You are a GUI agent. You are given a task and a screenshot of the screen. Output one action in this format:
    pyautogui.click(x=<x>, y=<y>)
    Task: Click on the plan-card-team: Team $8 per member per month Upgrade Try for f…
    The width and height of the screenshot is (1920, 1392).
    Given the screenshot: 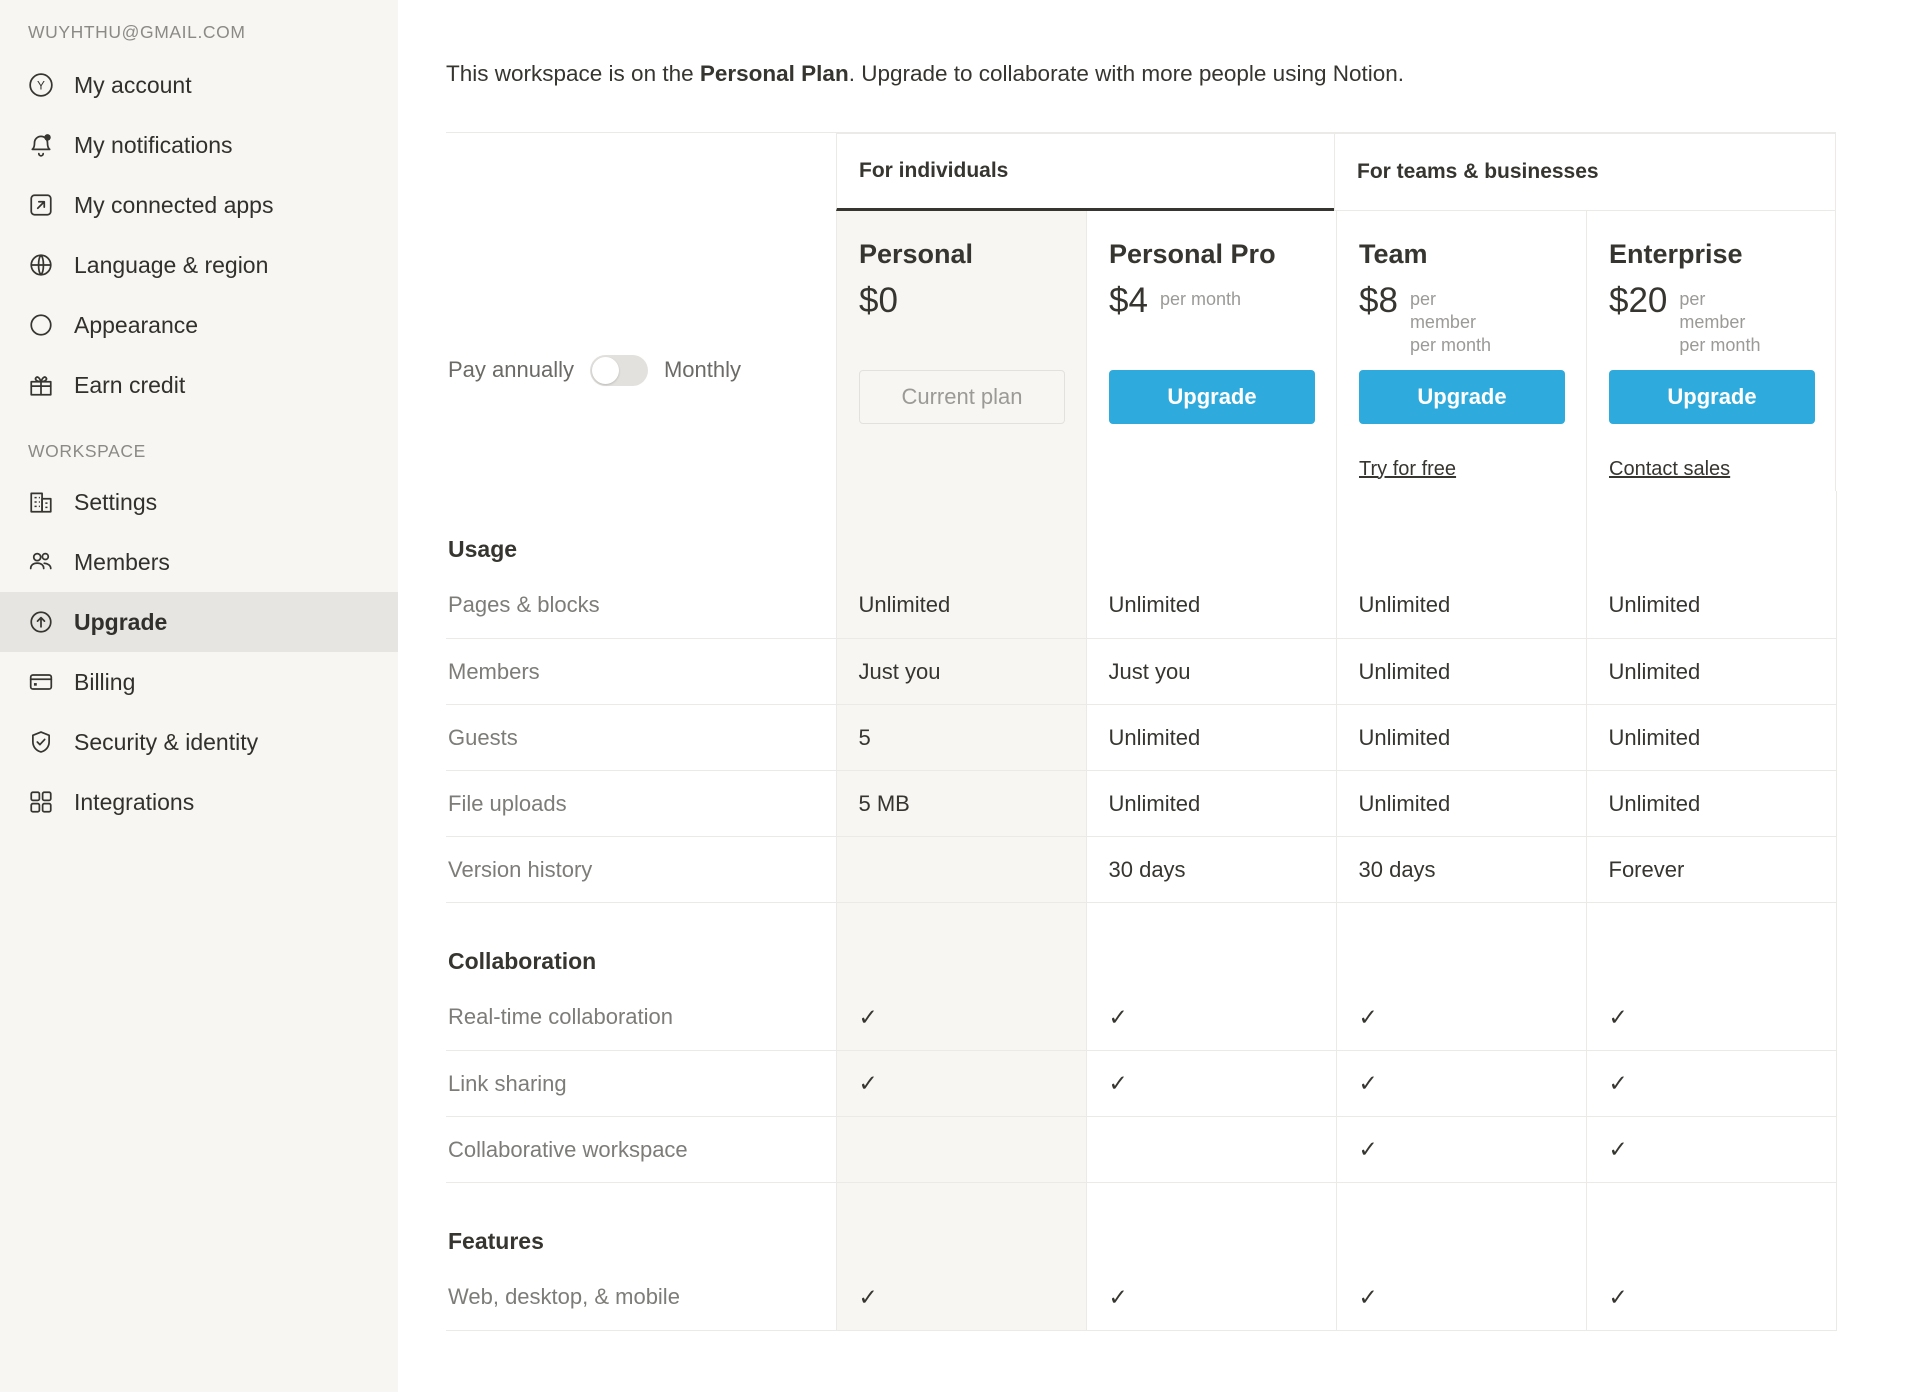 What is the action you would take?
    pyautogui.click(x=1461, y=350)
    